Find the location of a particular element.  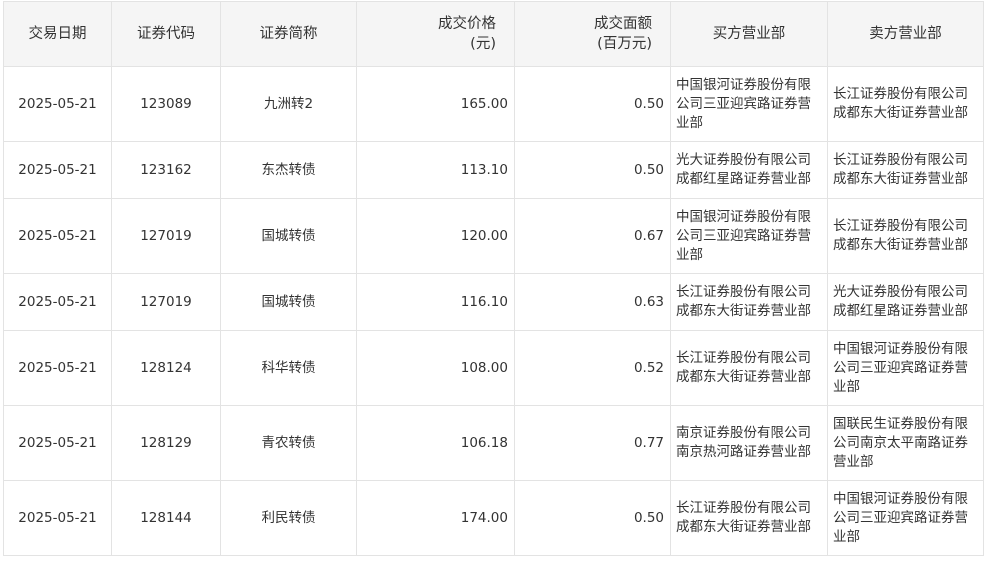

security-code-cell: 123162 is located at coordinates (166, 170).